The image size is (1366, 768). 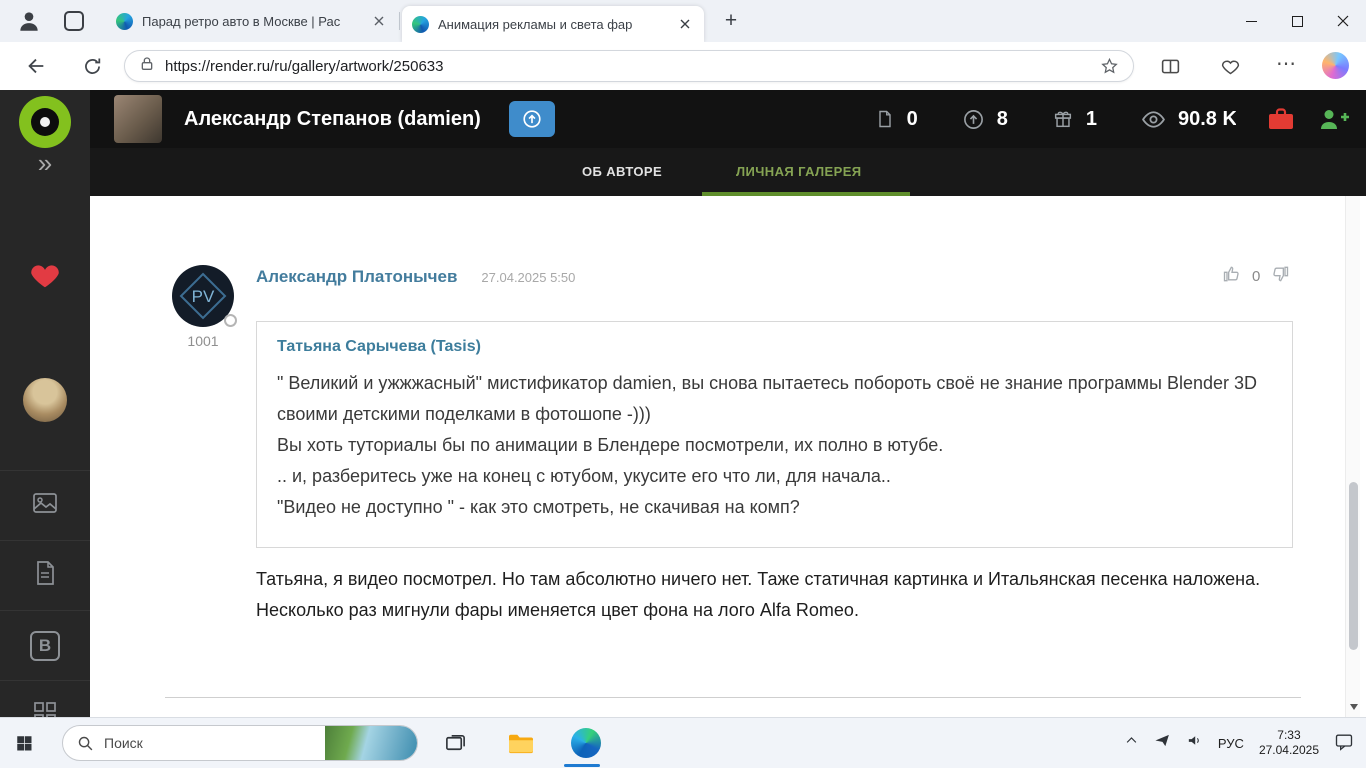 I want to click on sidebar-item-gallery, so click(x=45, y=505).